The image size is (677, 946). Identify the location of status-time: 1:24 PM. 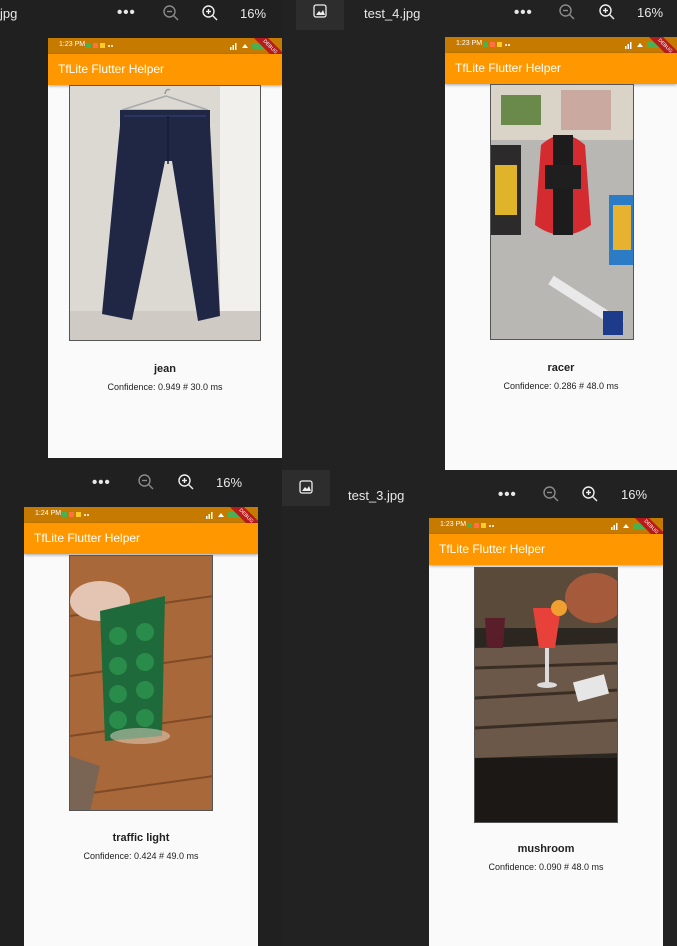
(48, 513).